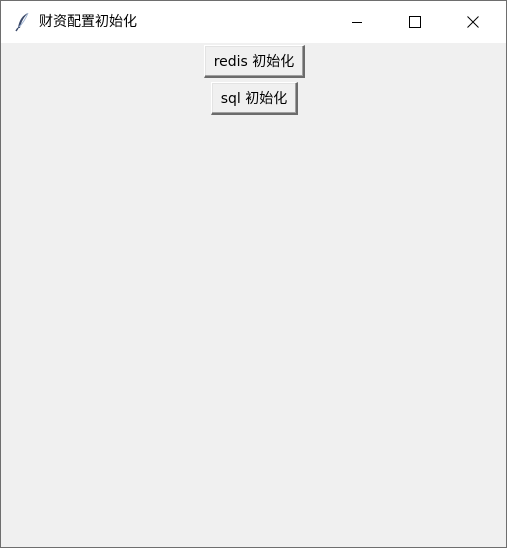 This screenshot has width=507, height=548. I want to click on minimize-button, so click(357, 22).